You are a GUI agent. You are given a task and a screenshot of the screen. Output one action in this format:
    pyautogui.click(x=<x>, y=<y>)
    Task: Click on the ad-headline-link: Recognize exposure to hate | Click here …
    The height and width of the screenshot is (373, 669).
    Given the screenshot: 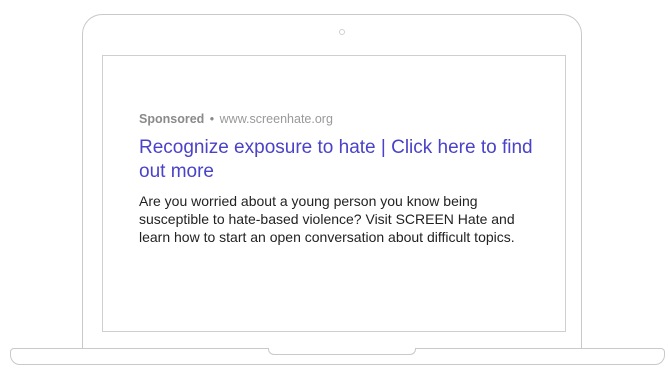 What is the action you would take?
    pyautogui.click(x=344, y=160)
    